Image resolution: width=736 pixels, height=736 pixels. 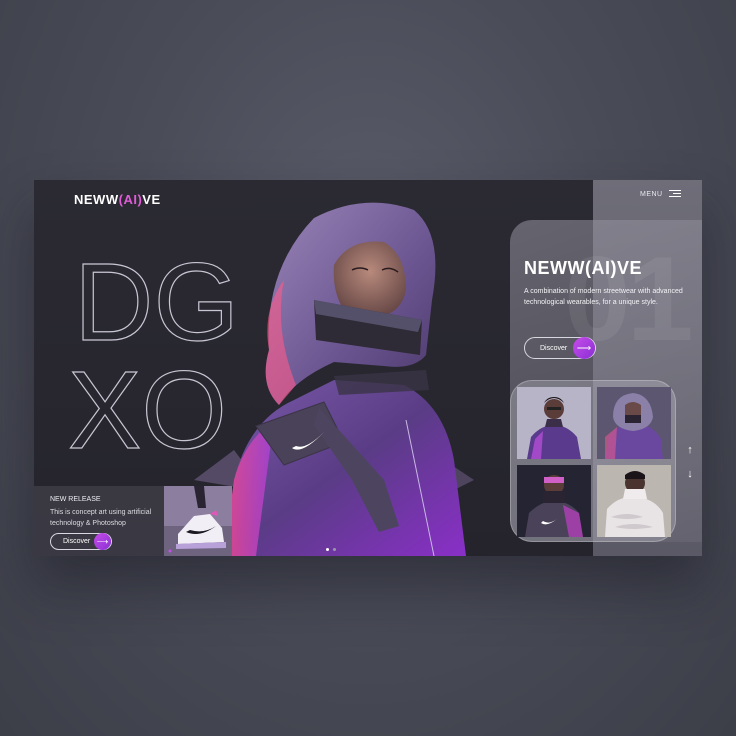 I want to click on card-discover-button: Discover ⟶, so click(x=560, y=348).